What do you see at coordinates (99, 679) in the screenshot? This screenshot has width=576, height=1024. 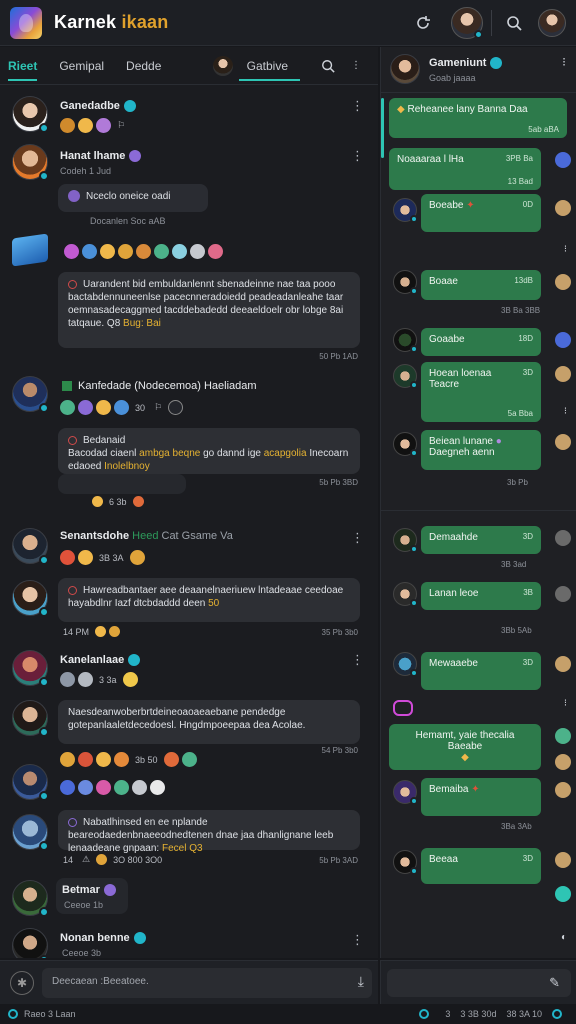 I see `reaction-row: 3 3a` at bounding box center [99, 679].